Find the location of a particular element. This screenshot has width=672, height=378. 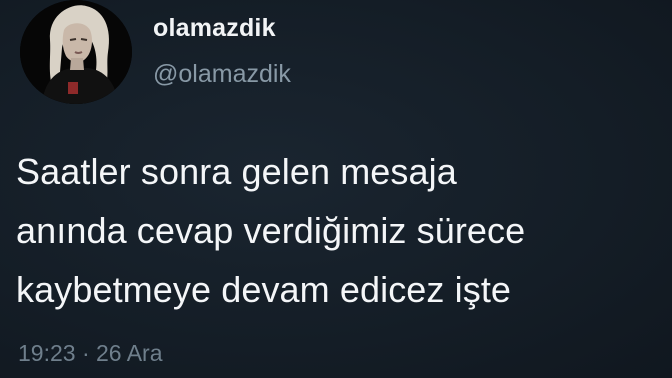

tweet-text-line: kaybetmeye devam edicez işte is located at coordinates (264, 289).